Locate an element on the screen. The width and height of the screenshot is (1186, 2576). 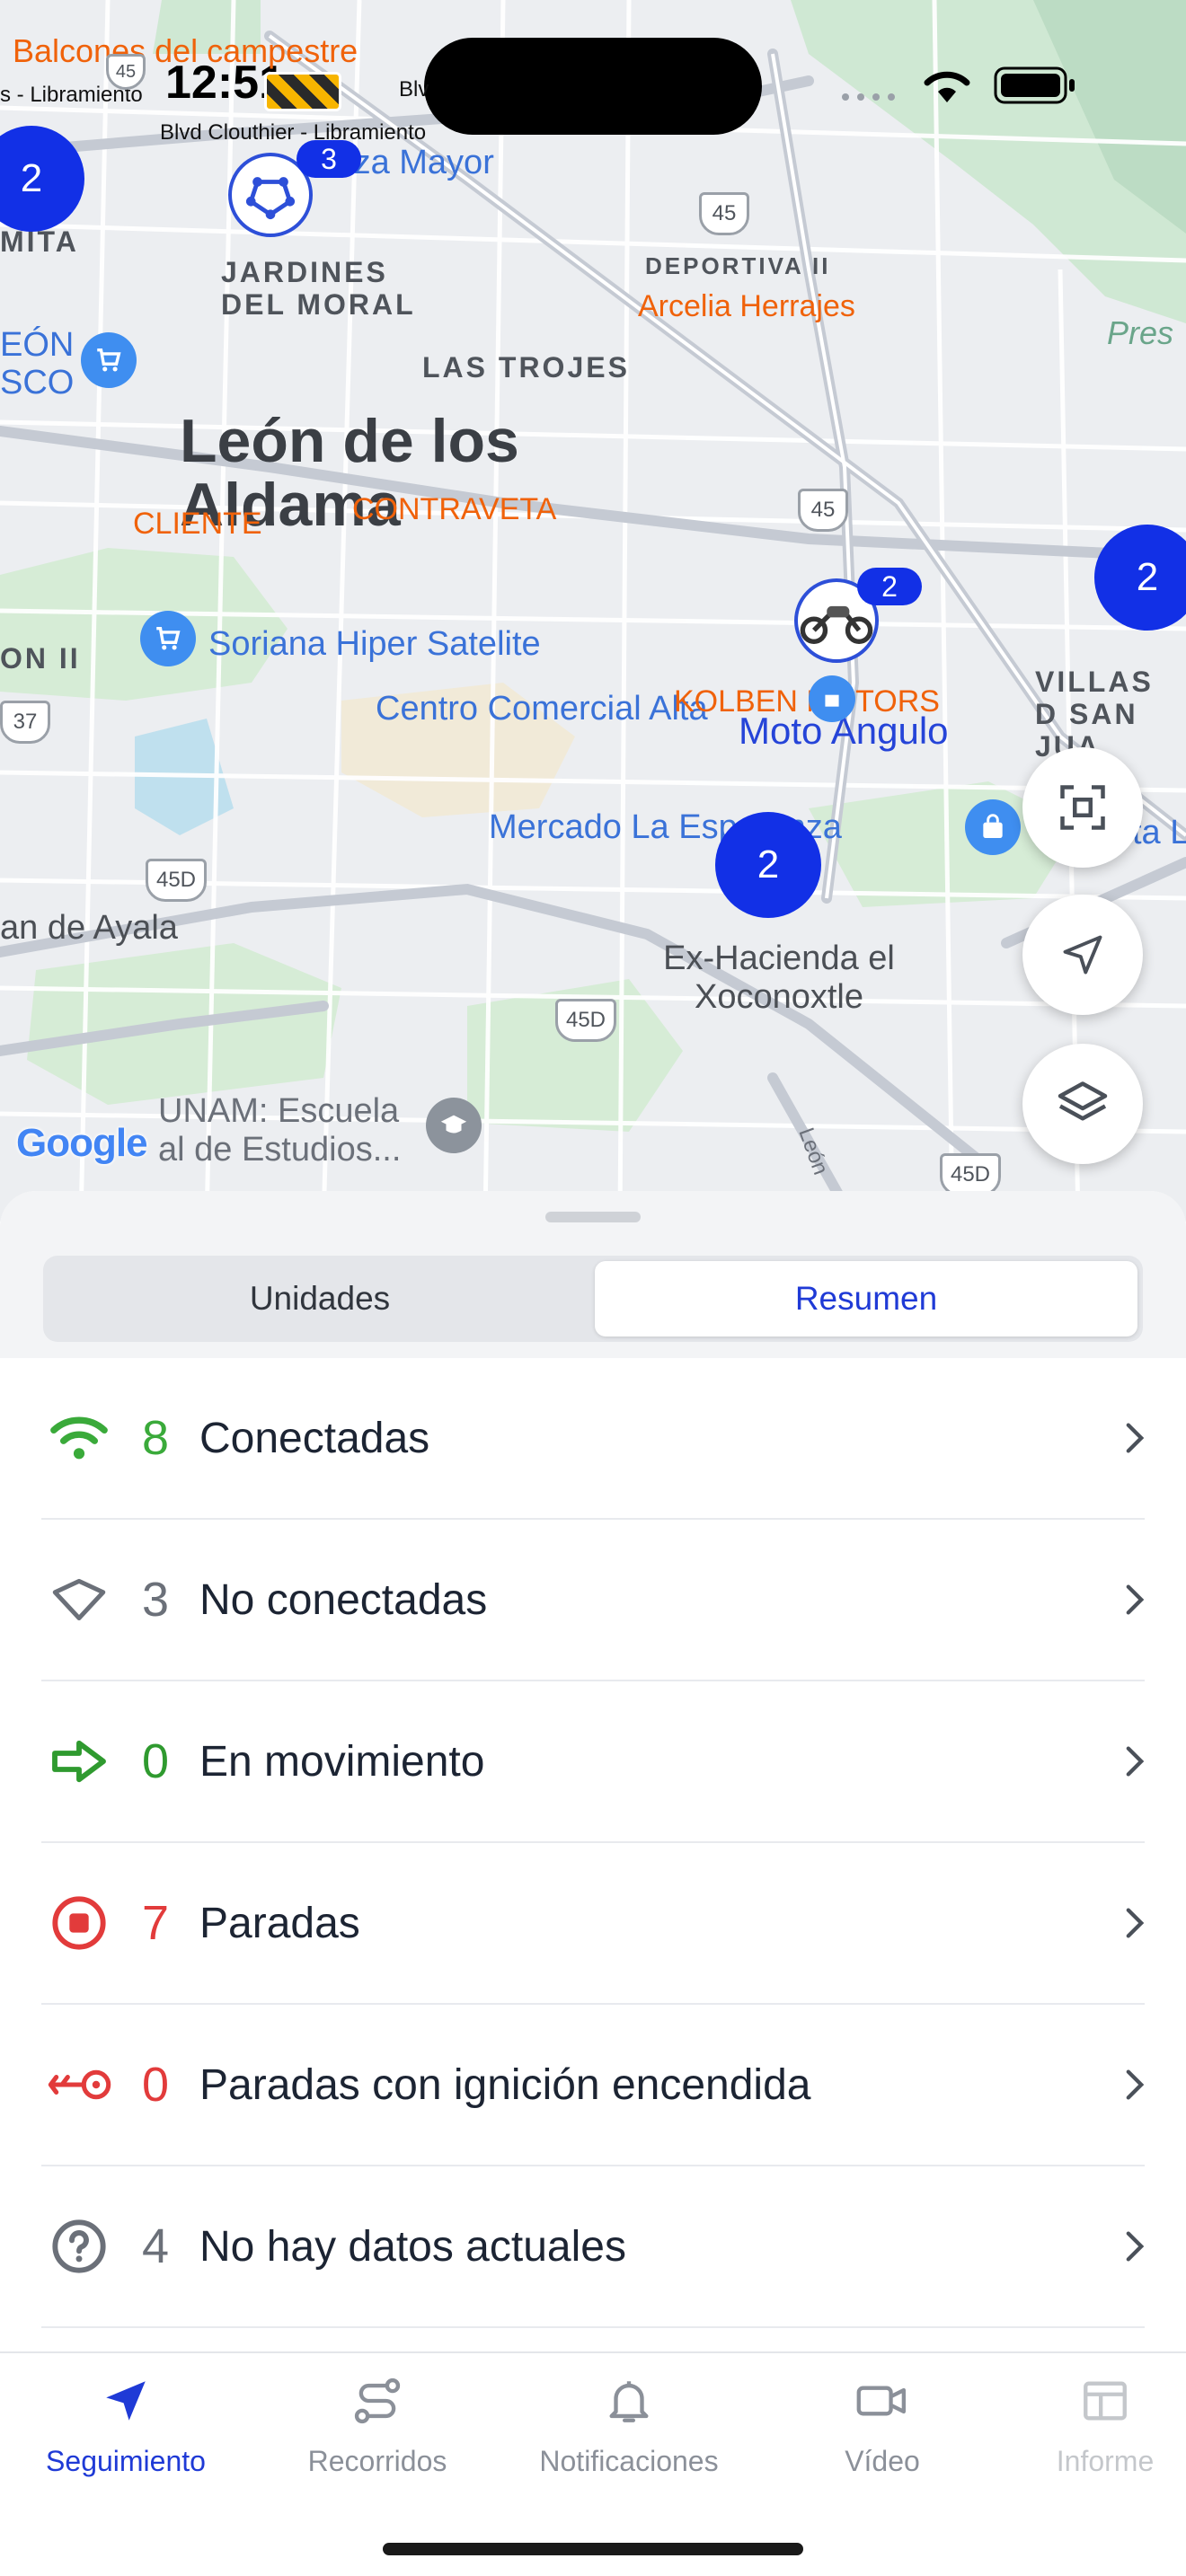
dynamic-island is located at coordinates (593, 86).